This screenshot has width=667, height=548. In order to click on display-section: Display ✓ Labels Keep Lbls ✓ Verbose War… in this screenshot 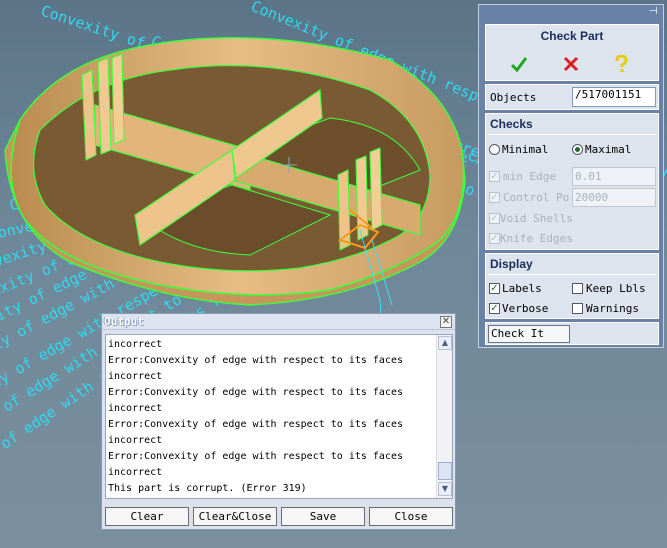, I will do `click(572, 286)`.